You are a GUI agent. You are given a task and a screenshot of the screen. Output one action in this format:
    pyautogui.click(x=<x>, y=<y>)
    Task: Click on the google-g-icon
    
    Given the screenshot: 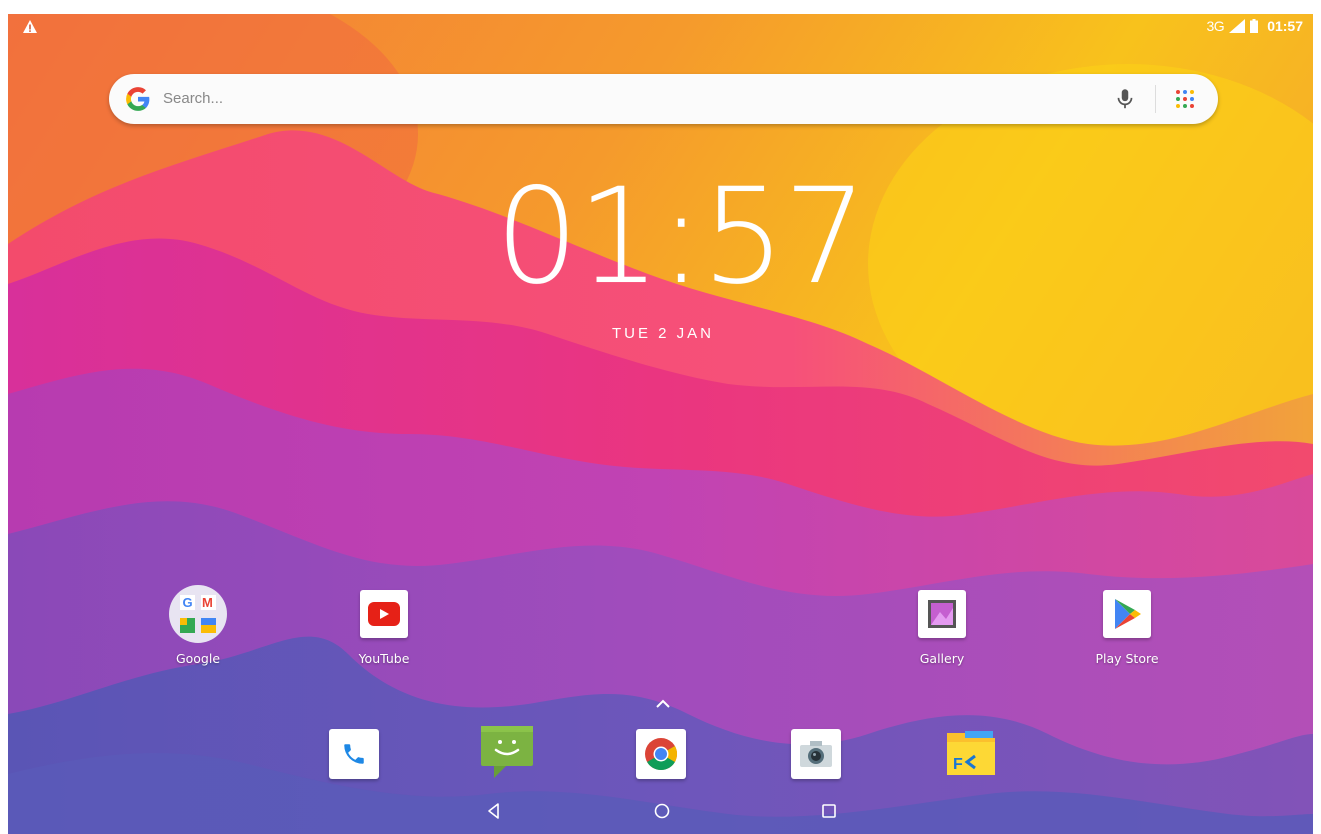 What is the action you would take?
    pyautogui.click(x=138, y=99)
    